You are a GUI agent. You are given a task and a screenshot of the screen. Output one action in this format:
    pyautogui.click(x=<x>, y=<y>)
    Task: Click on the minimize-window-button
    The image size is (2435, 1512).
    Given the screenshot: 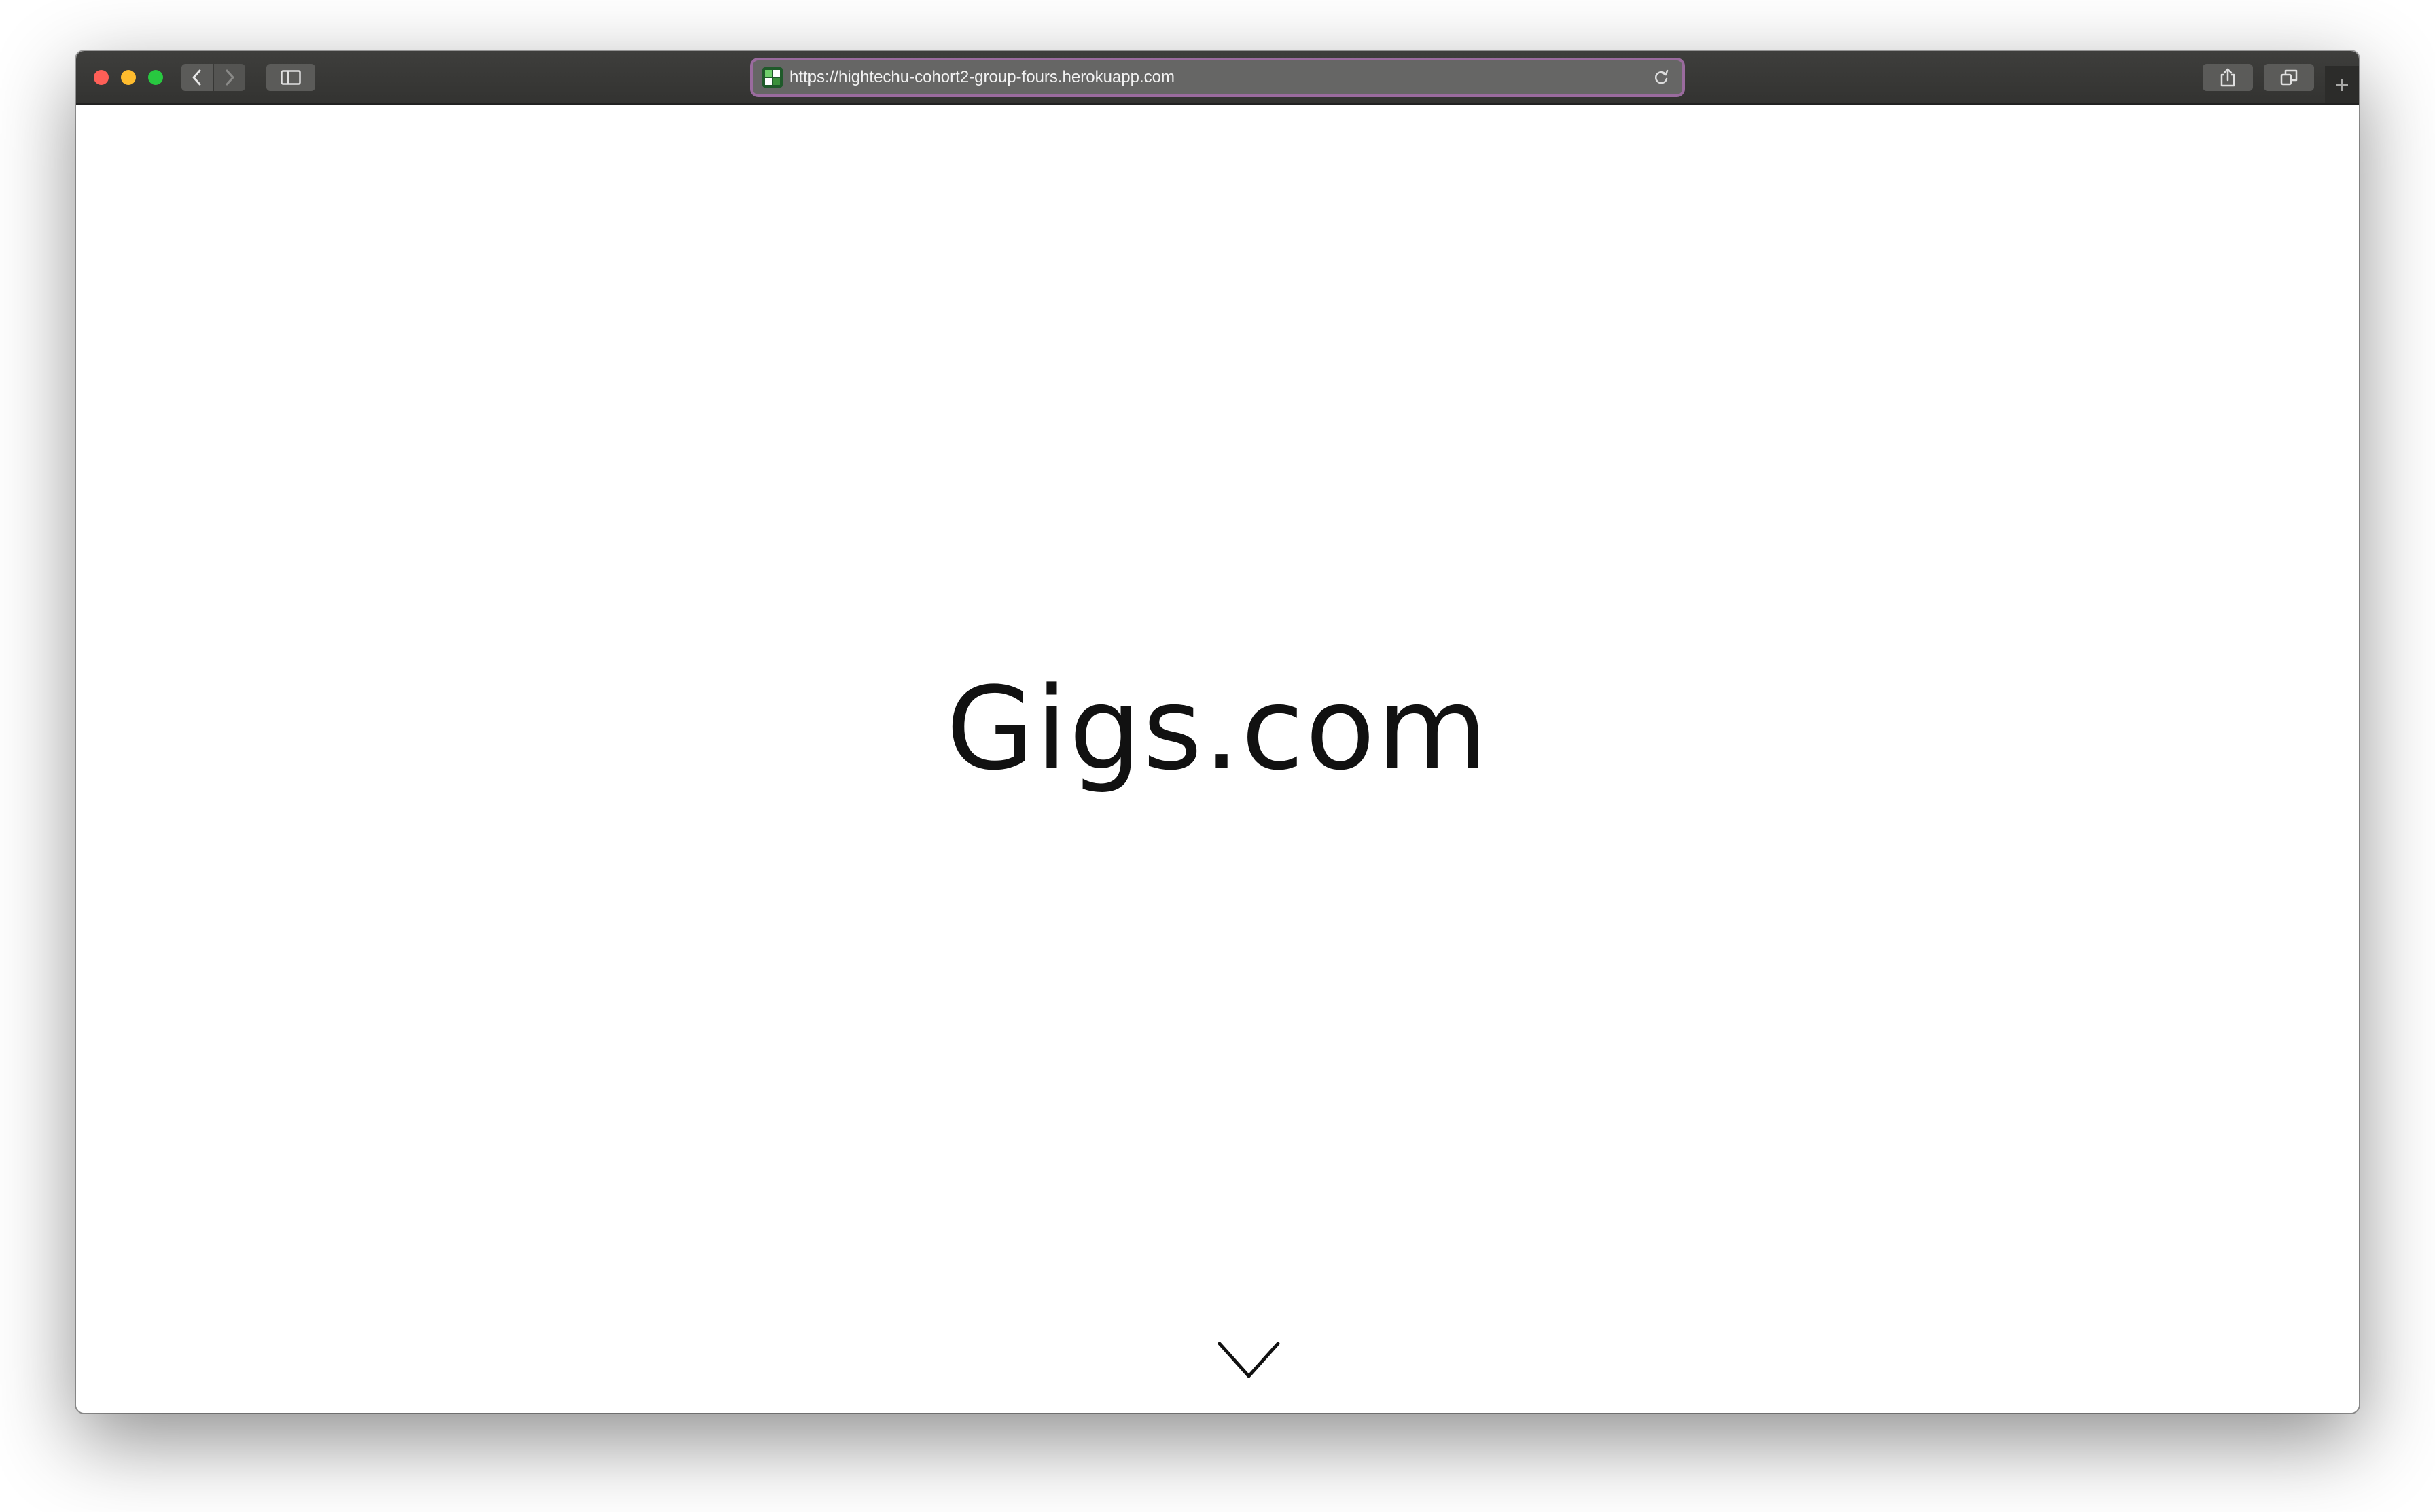 What is the action you would take?
    pyautogui.click(x=128, y=77)
    